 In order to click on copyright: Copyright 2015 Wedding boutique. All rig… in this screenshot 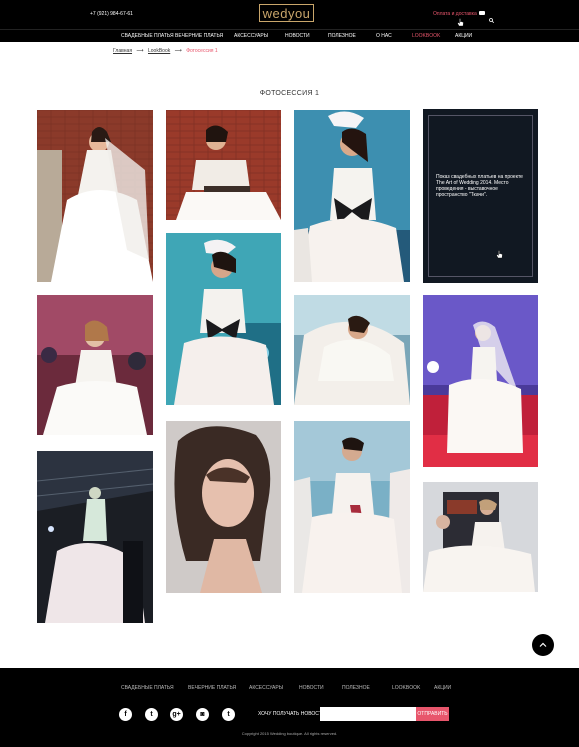, I will do `click(289, 733)`.